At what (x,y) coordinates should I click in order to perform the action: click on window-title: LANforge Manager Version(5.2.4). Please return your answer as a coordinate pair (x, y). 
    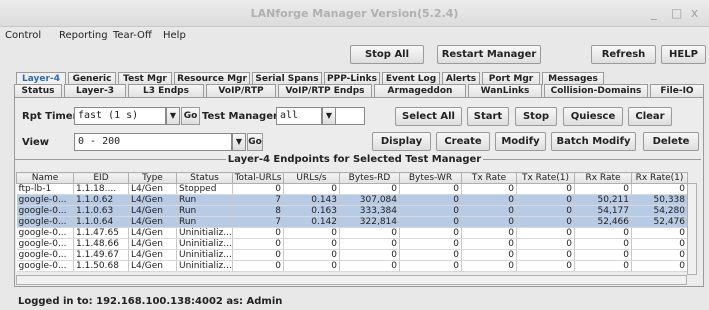
    Looking at the image, I should click on (354, 13).